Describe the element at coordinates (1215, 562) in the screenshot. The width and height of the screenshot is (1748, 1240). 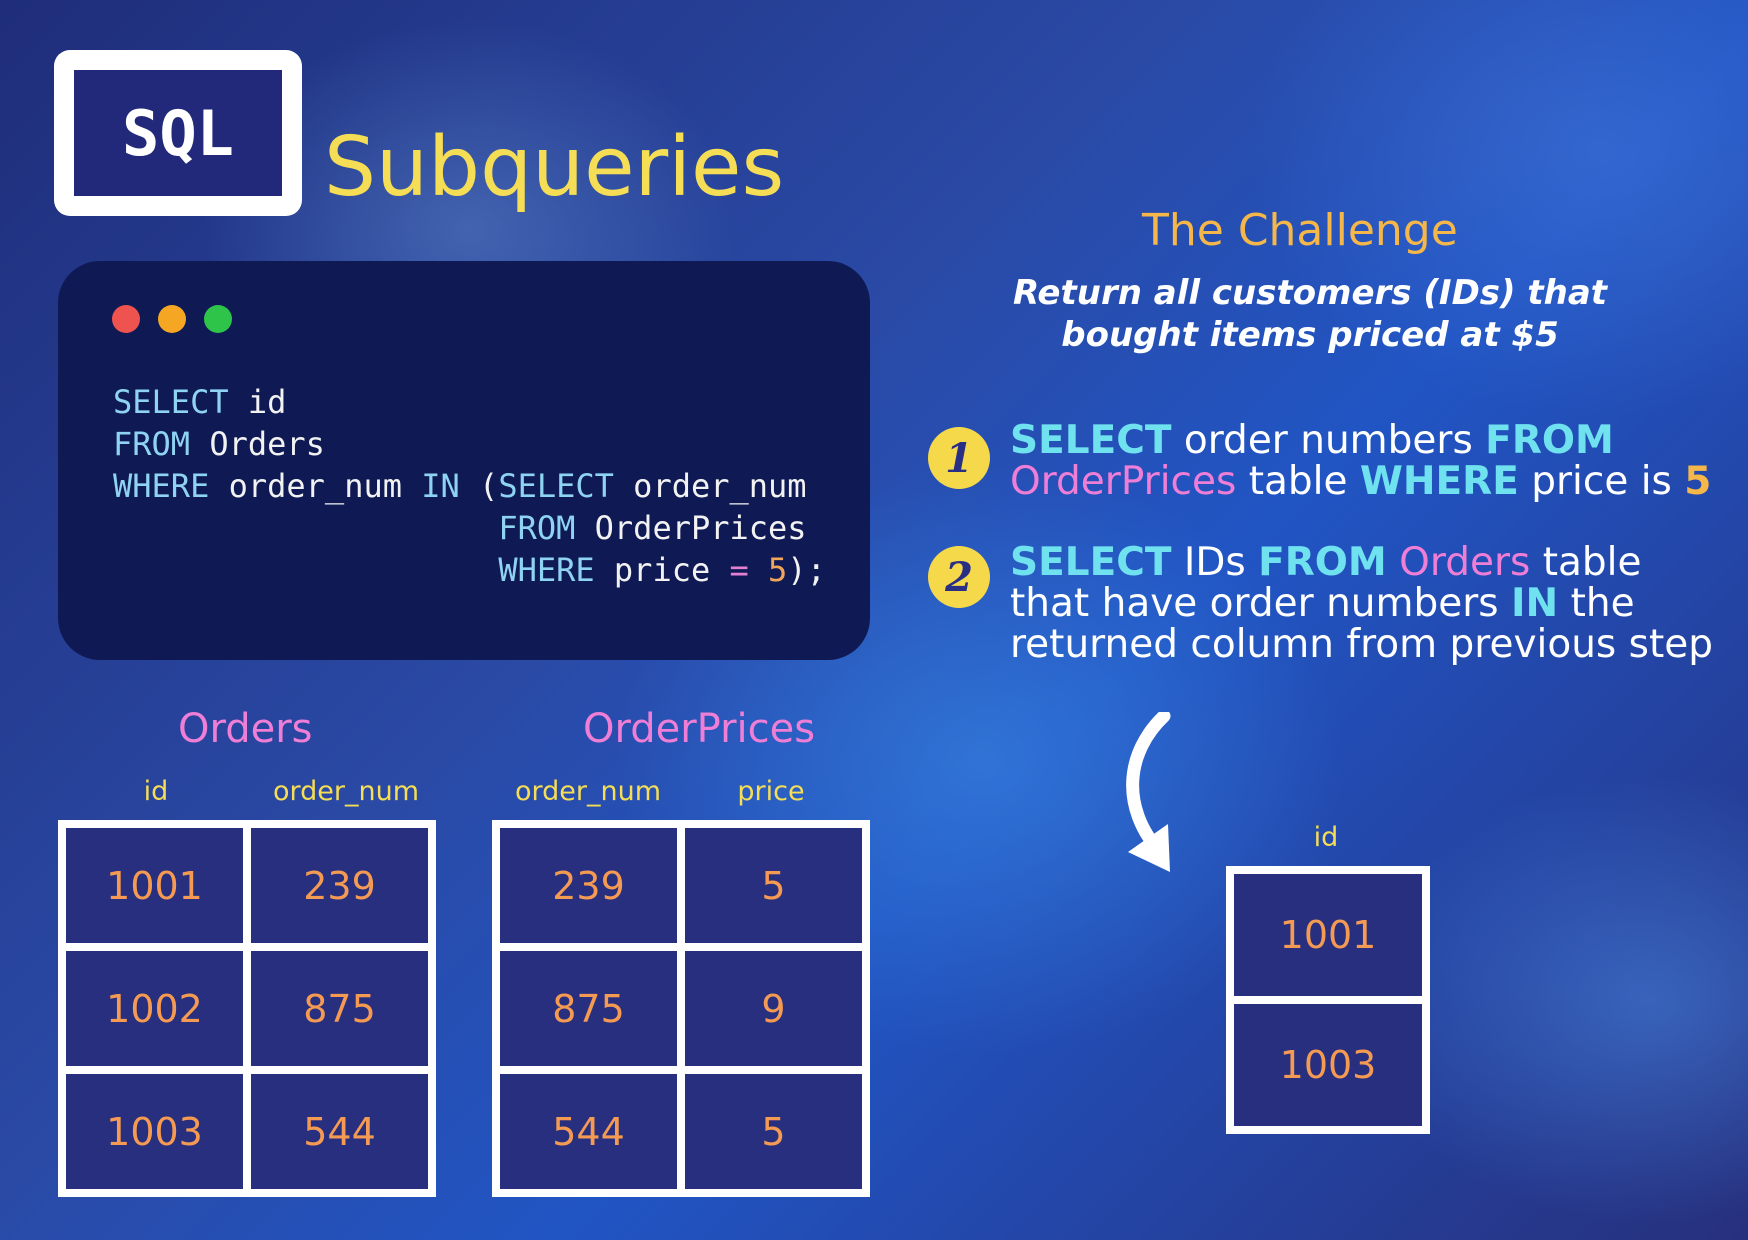
I see `step-text-segment: IDs` at that location.